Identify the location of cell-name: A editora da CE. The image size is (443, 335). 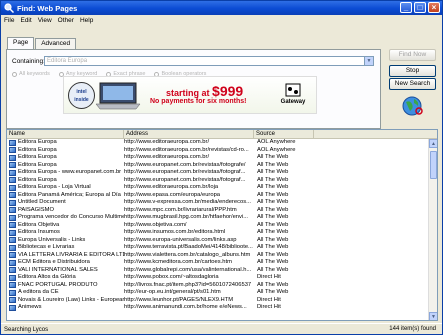
(65, 293).